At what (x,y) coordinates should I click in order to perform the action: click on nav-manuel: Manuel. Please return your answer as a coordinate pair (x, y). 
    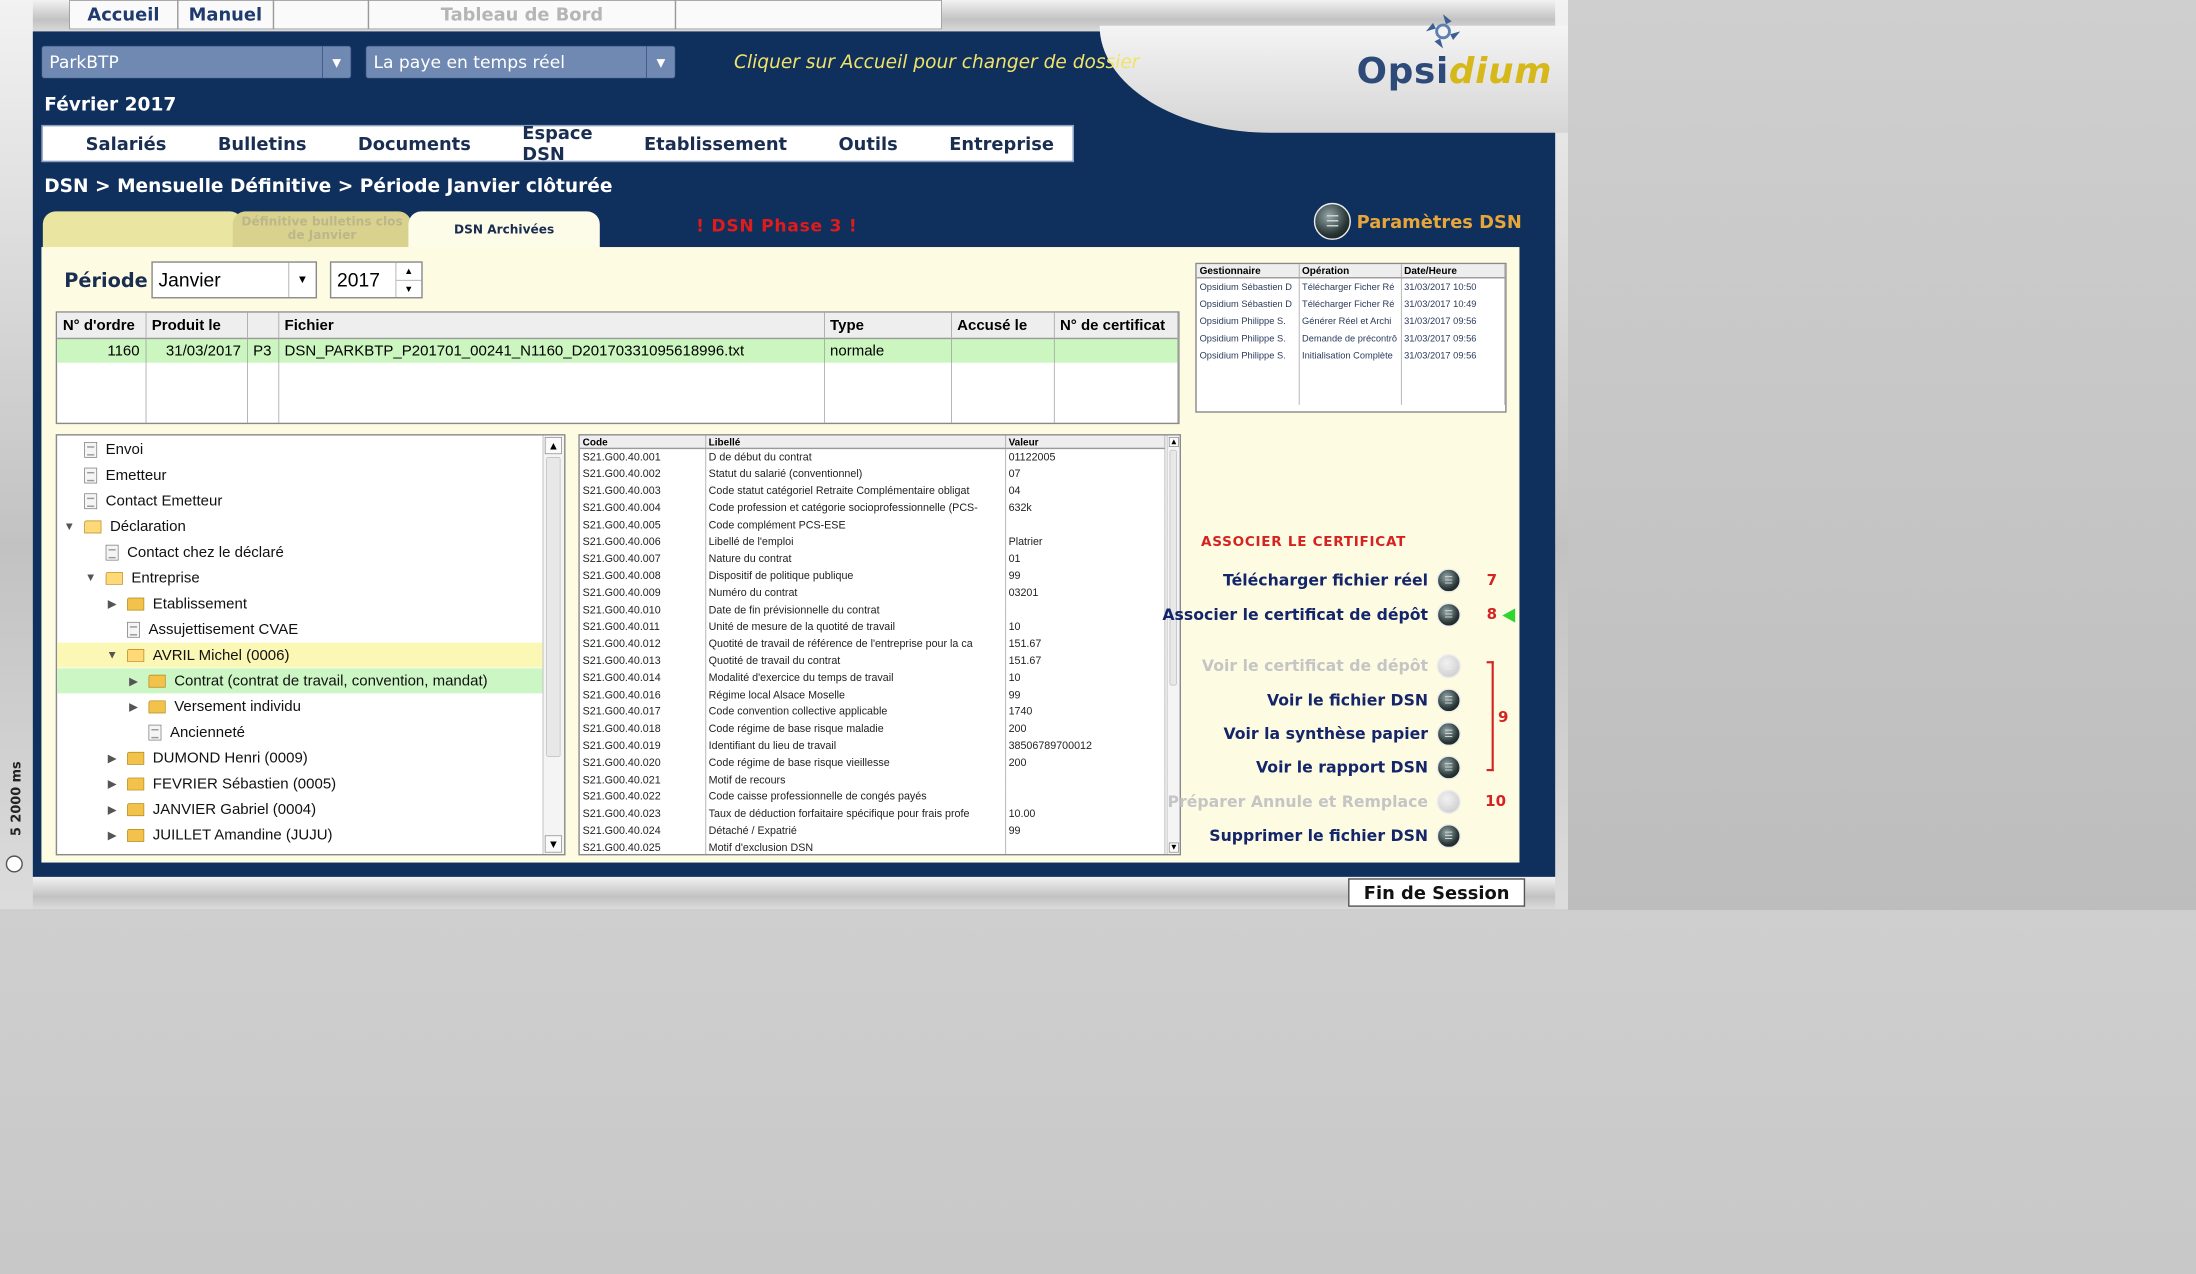
    Looking at the image, I should click on (226, 14).